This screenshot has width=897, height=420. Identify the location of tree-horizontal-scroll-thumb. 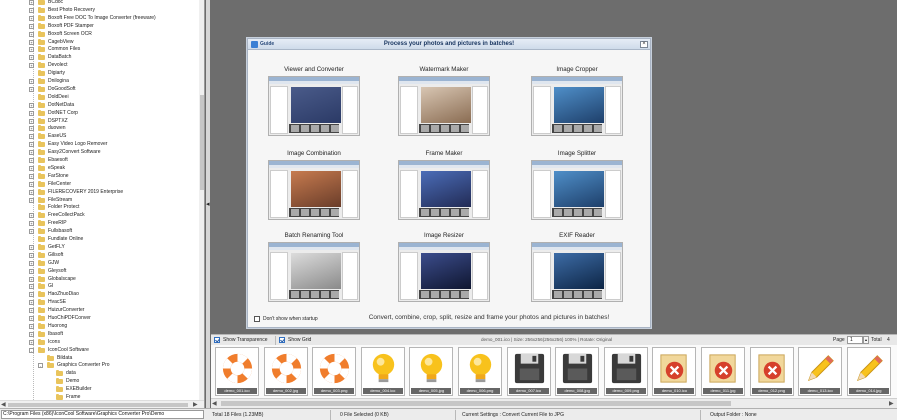
(98, 405).